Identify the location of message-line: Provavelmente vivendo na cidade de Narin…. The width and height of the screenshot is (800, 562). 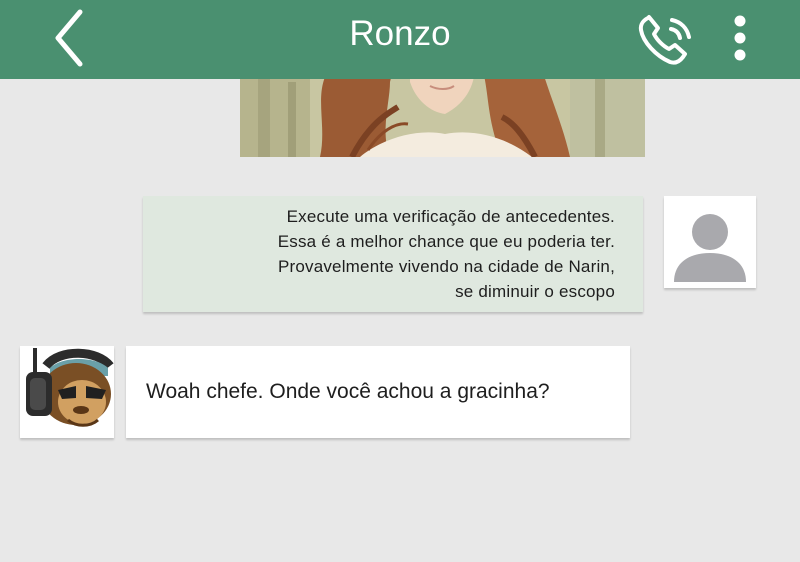
(446, 266).